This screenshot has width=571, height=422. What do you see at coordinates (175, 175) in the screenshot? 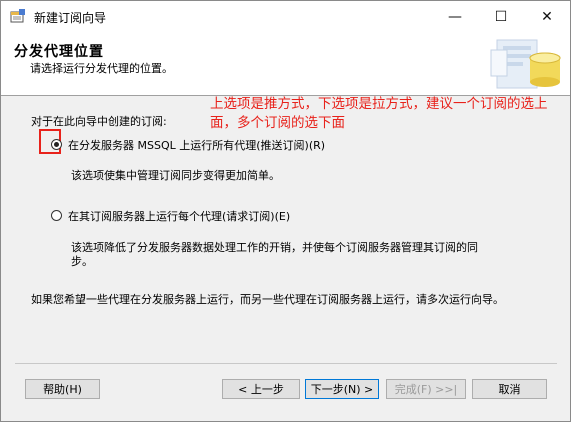
I see `push-subscription-description: 该选项使集中管理订阅同步变得更加简单。` at bounding box center [175, 175].